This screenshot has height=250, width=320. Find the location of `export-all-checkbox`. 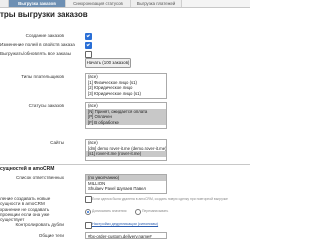

export-all-checkbox is located at coordinates (88, 54).